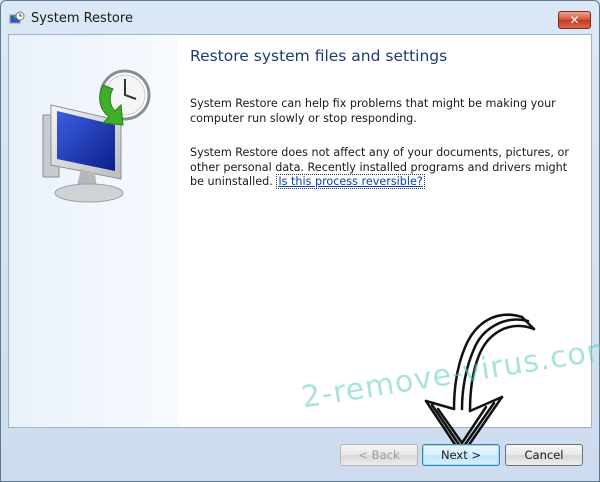 The height and width of the screenshot is (482, 600). I want to click on system-restore-hero-icon, so click(96, 136).